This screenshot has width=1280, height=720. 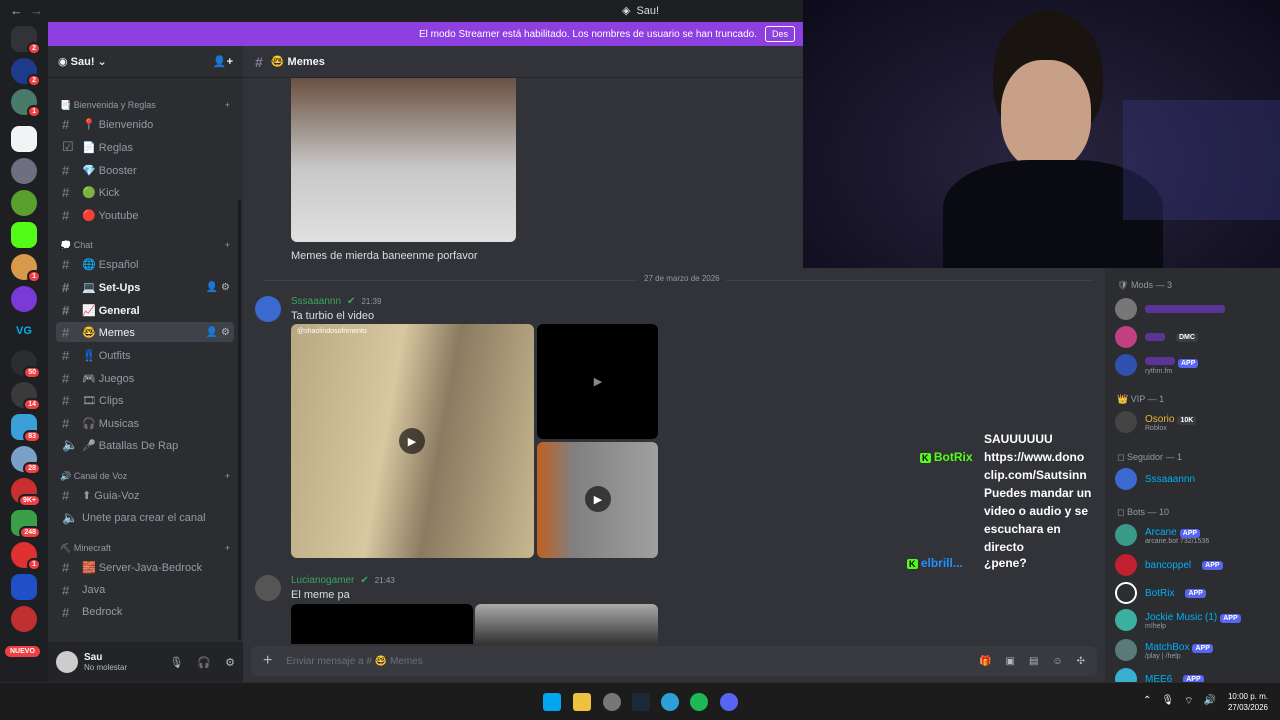 I want to click on user-info: Sau No molestar, so click(x=105, y=662).